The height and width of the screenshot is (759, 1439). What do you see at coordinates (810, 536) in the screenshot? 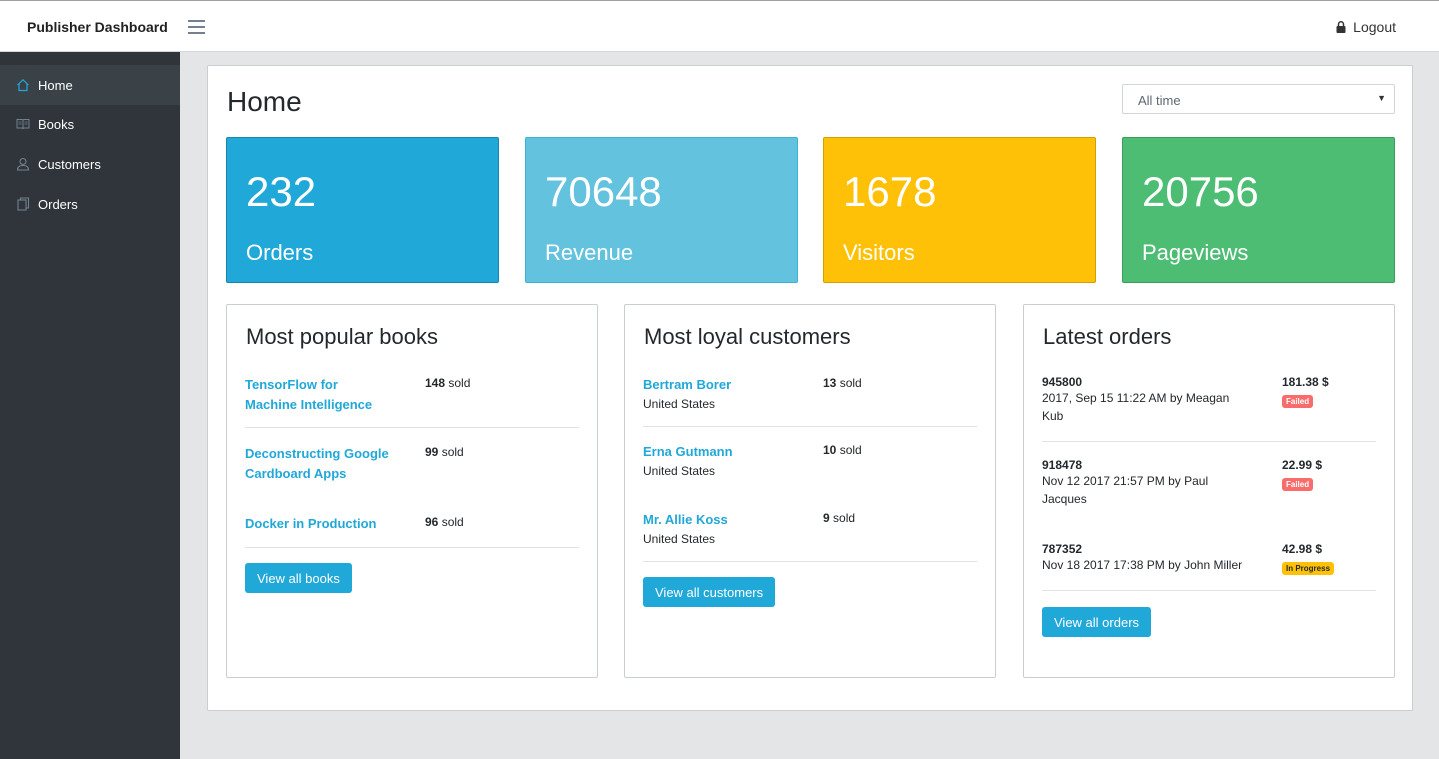
I see `list-item: Mr. Allie Koss United States 9 sold` at bounding box center [810, 536].